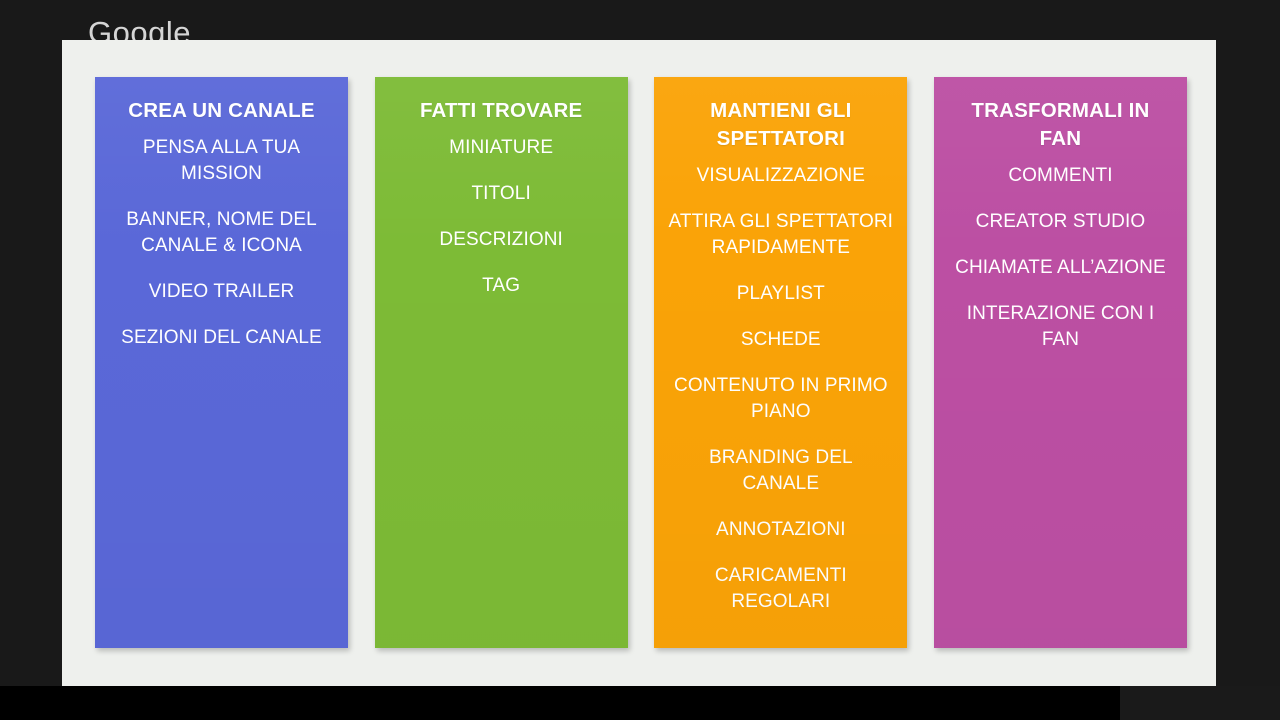 Image resolution: width=1280 pixels, height=720 pixels. What do you see at coordinates (501, 217) in the screenshot?
I see `column-item-list: MINIATURE TITOLI DESCRIZIONI TAG` at bounding box center [501, 217].